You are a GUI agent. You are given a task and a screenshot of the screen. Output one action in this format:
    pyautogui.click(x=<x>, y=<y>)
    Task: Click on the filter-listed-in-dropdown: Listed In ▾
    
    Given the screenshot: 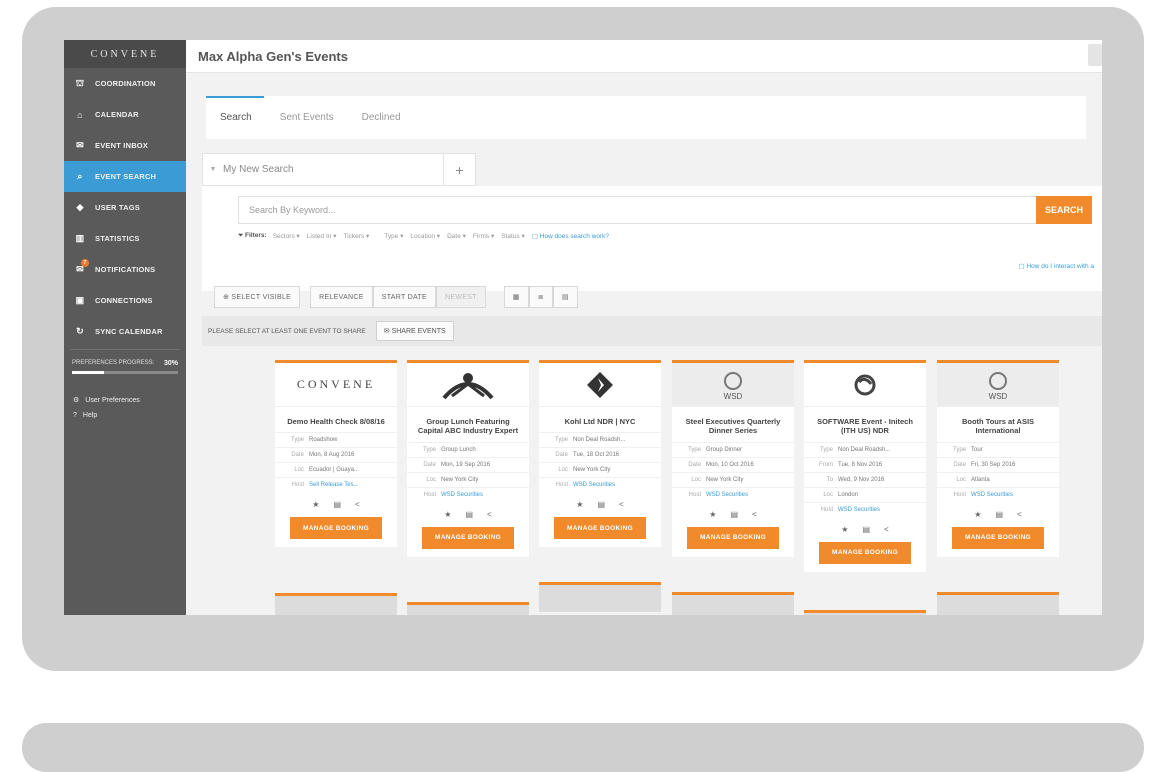 What is the action you would take?
    pyautogui.click(x=322, y=236)
    